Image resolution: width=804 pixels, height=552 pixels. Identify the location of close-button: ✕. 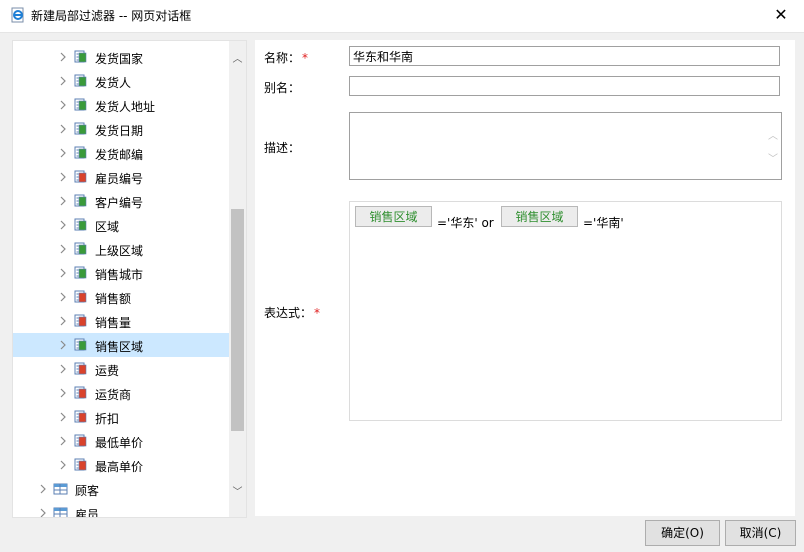
(781, 16).